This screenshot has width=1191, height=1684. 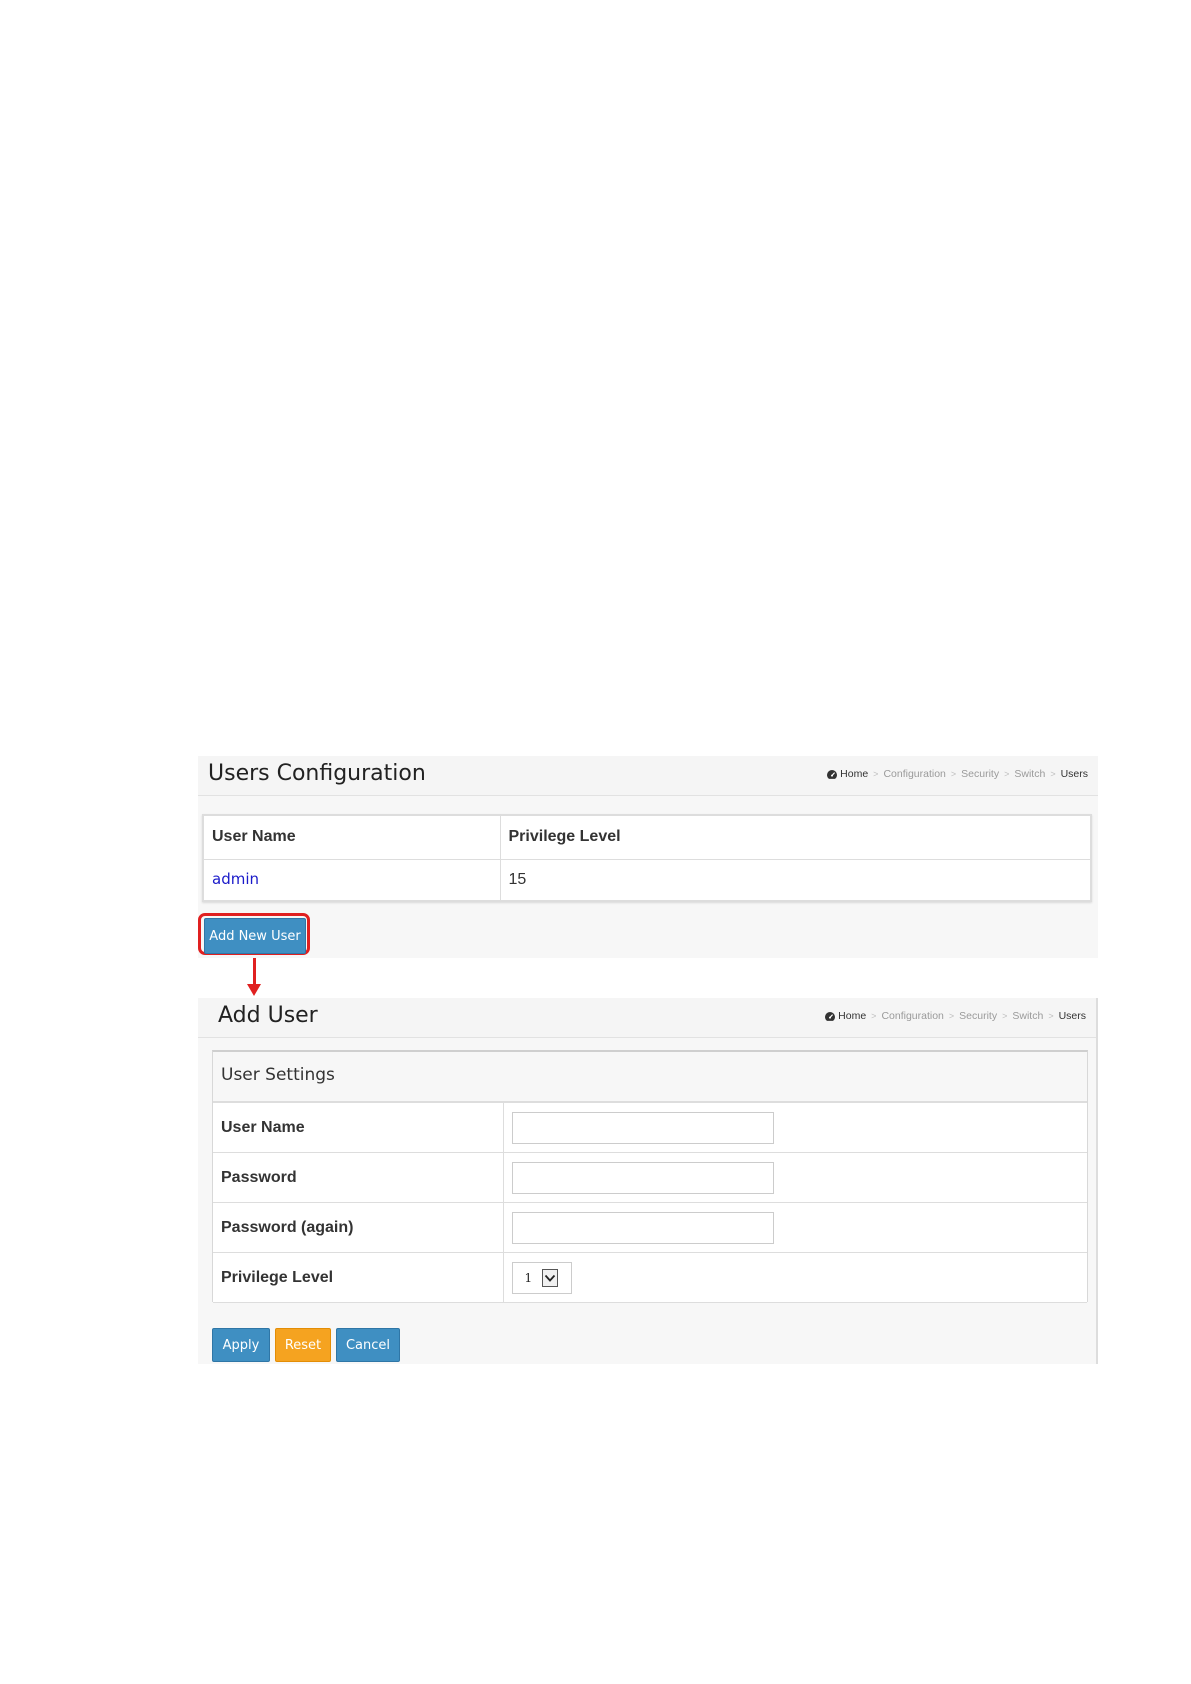 I want to click on form-row-user-name: User Name, so click(x=650, y=1127).